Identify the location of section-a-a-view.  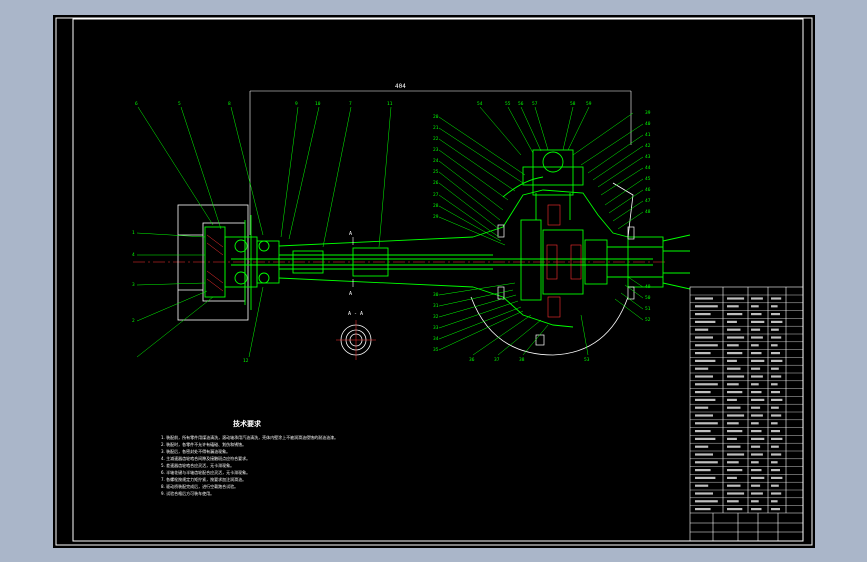
(356, 340).